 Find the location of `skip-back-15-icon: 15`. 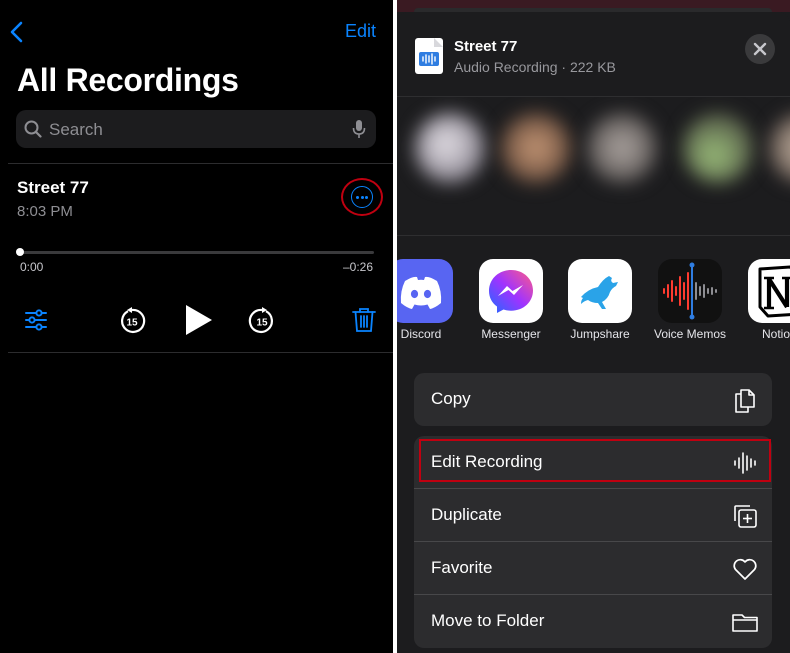

skip-back-15-icon: 15 is located at coordinates (132, 321).